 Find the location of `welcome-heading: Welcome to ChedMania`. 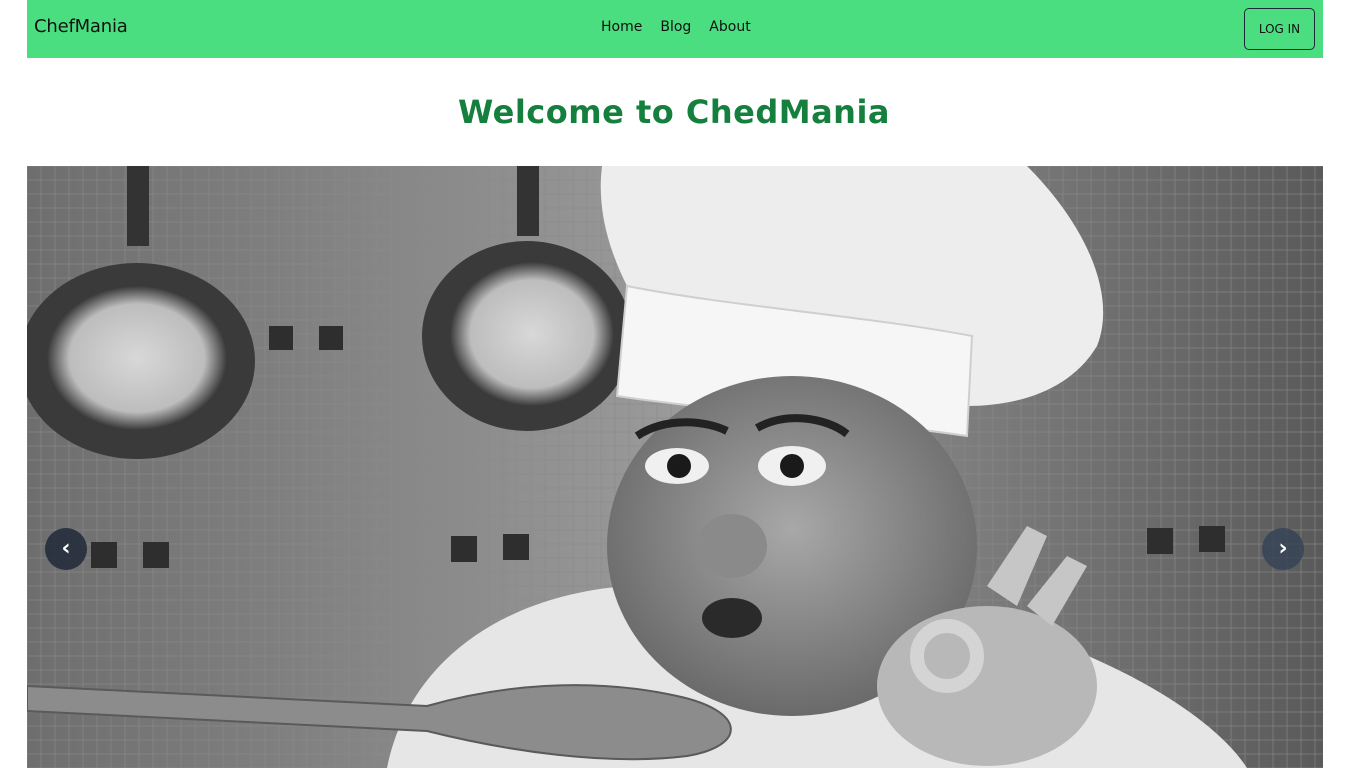

welcome-heading: Welcome to ChedMania is located at coordinates (674, 112).